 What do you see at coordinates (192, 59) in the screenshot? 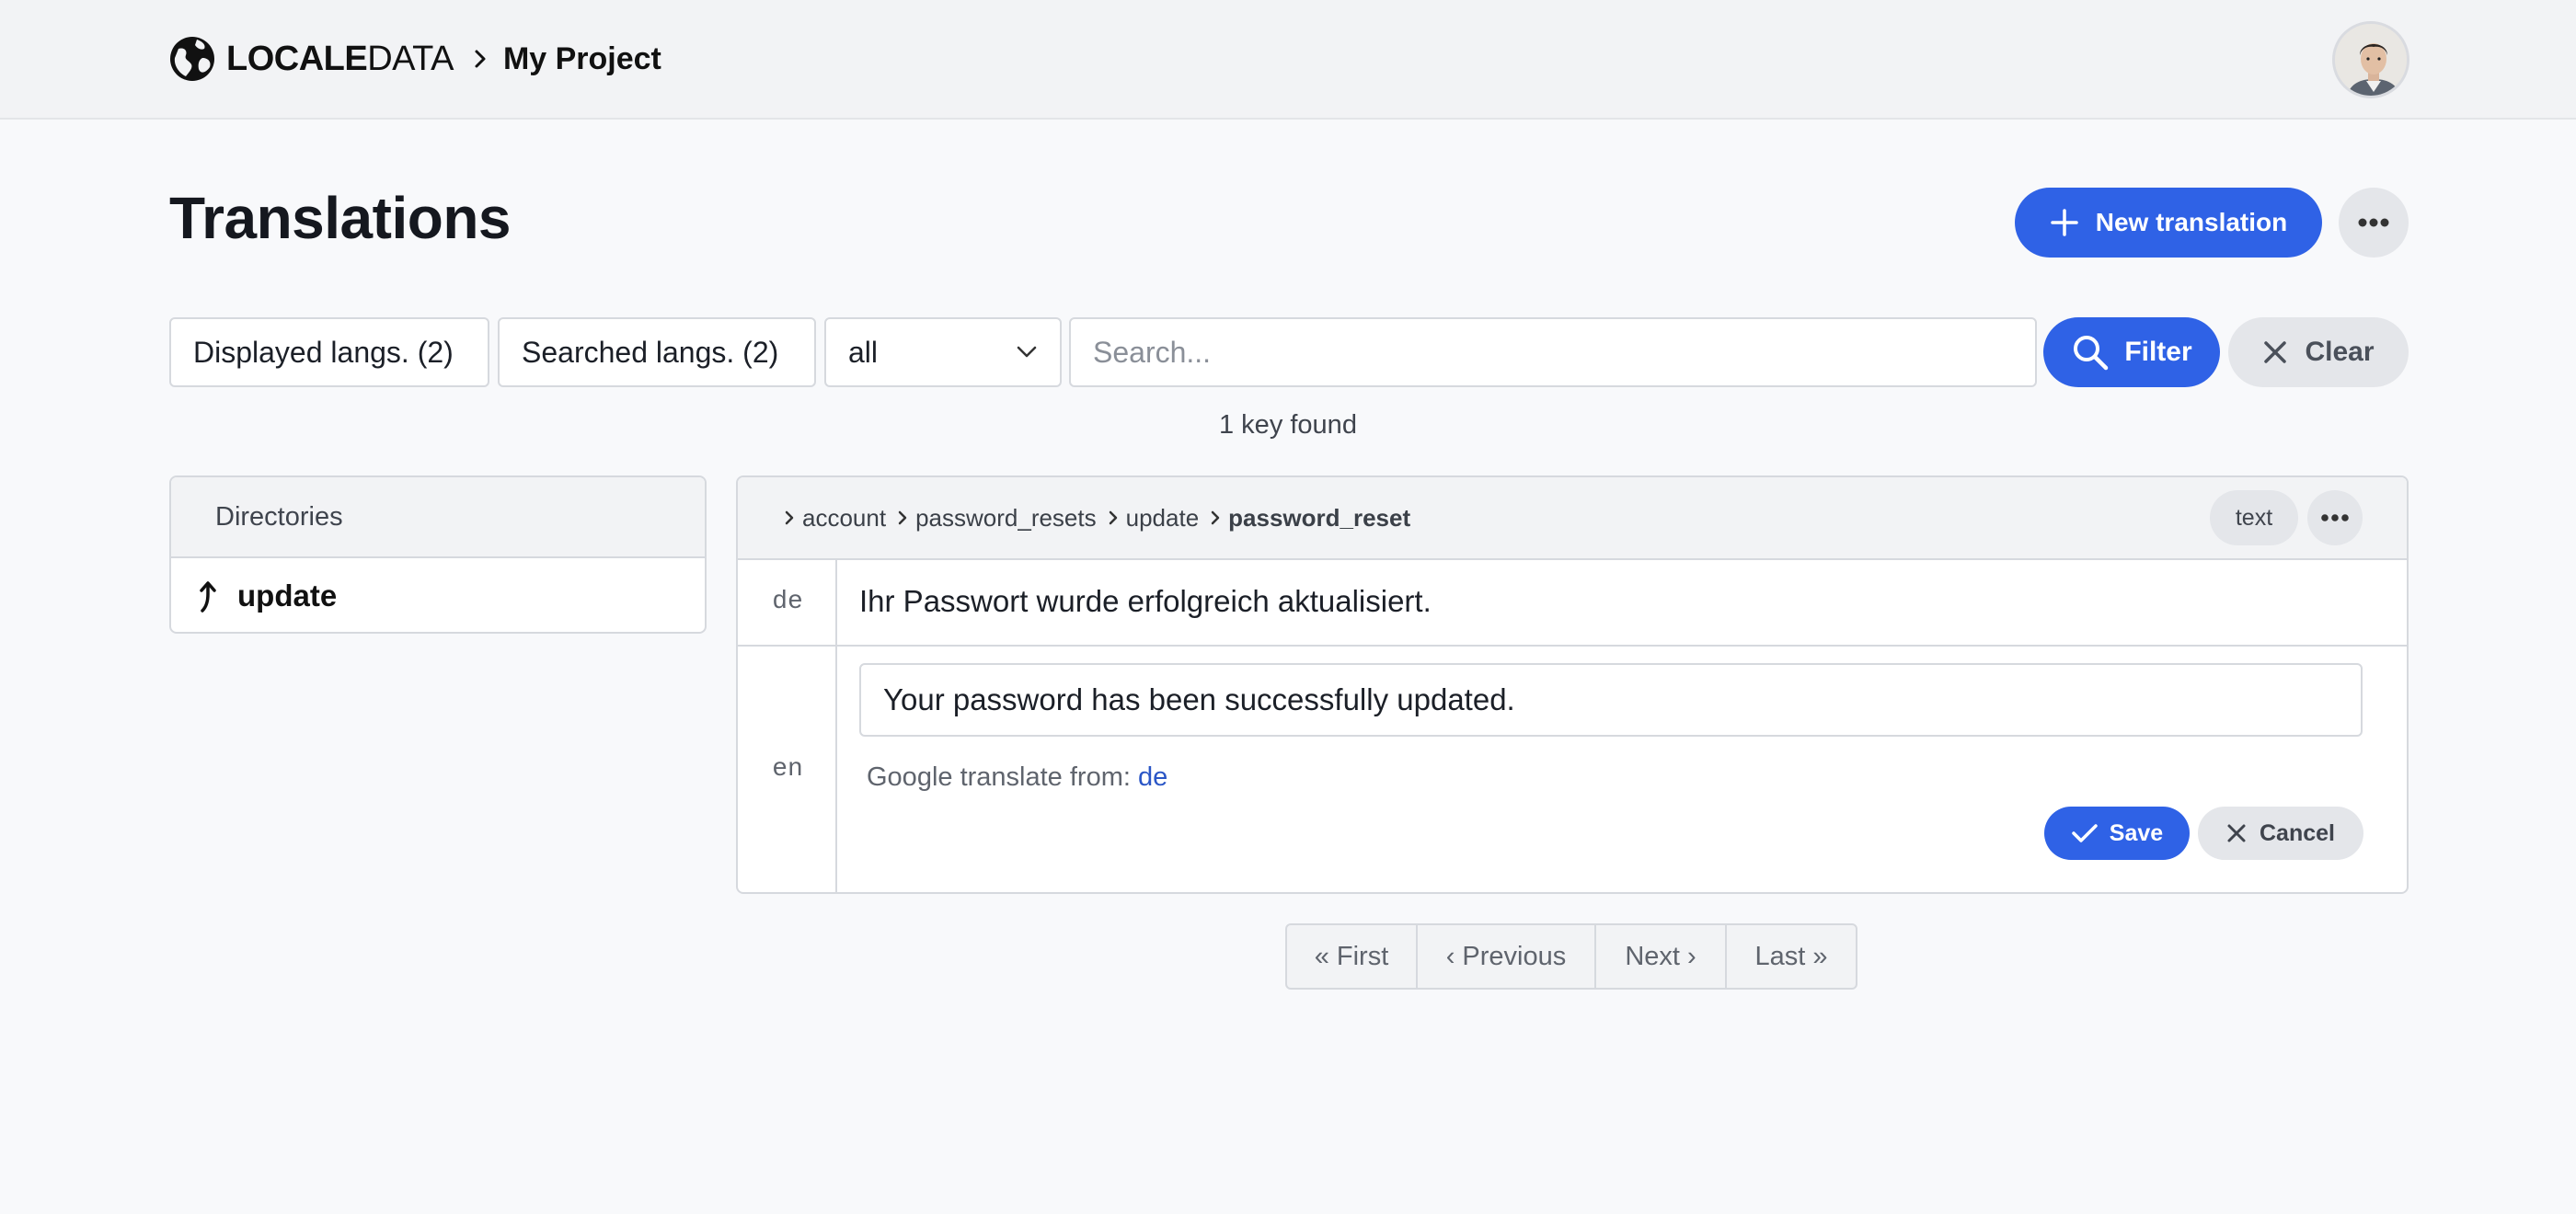
I see `globe-icon` at bounding box center [192, 59].